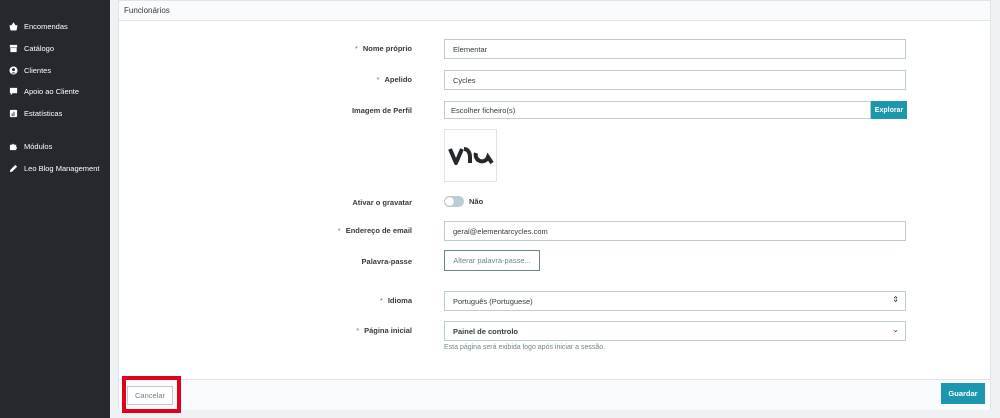  I want to click on sidebar-item-label: Leo Blog Management, so click(62, 168).